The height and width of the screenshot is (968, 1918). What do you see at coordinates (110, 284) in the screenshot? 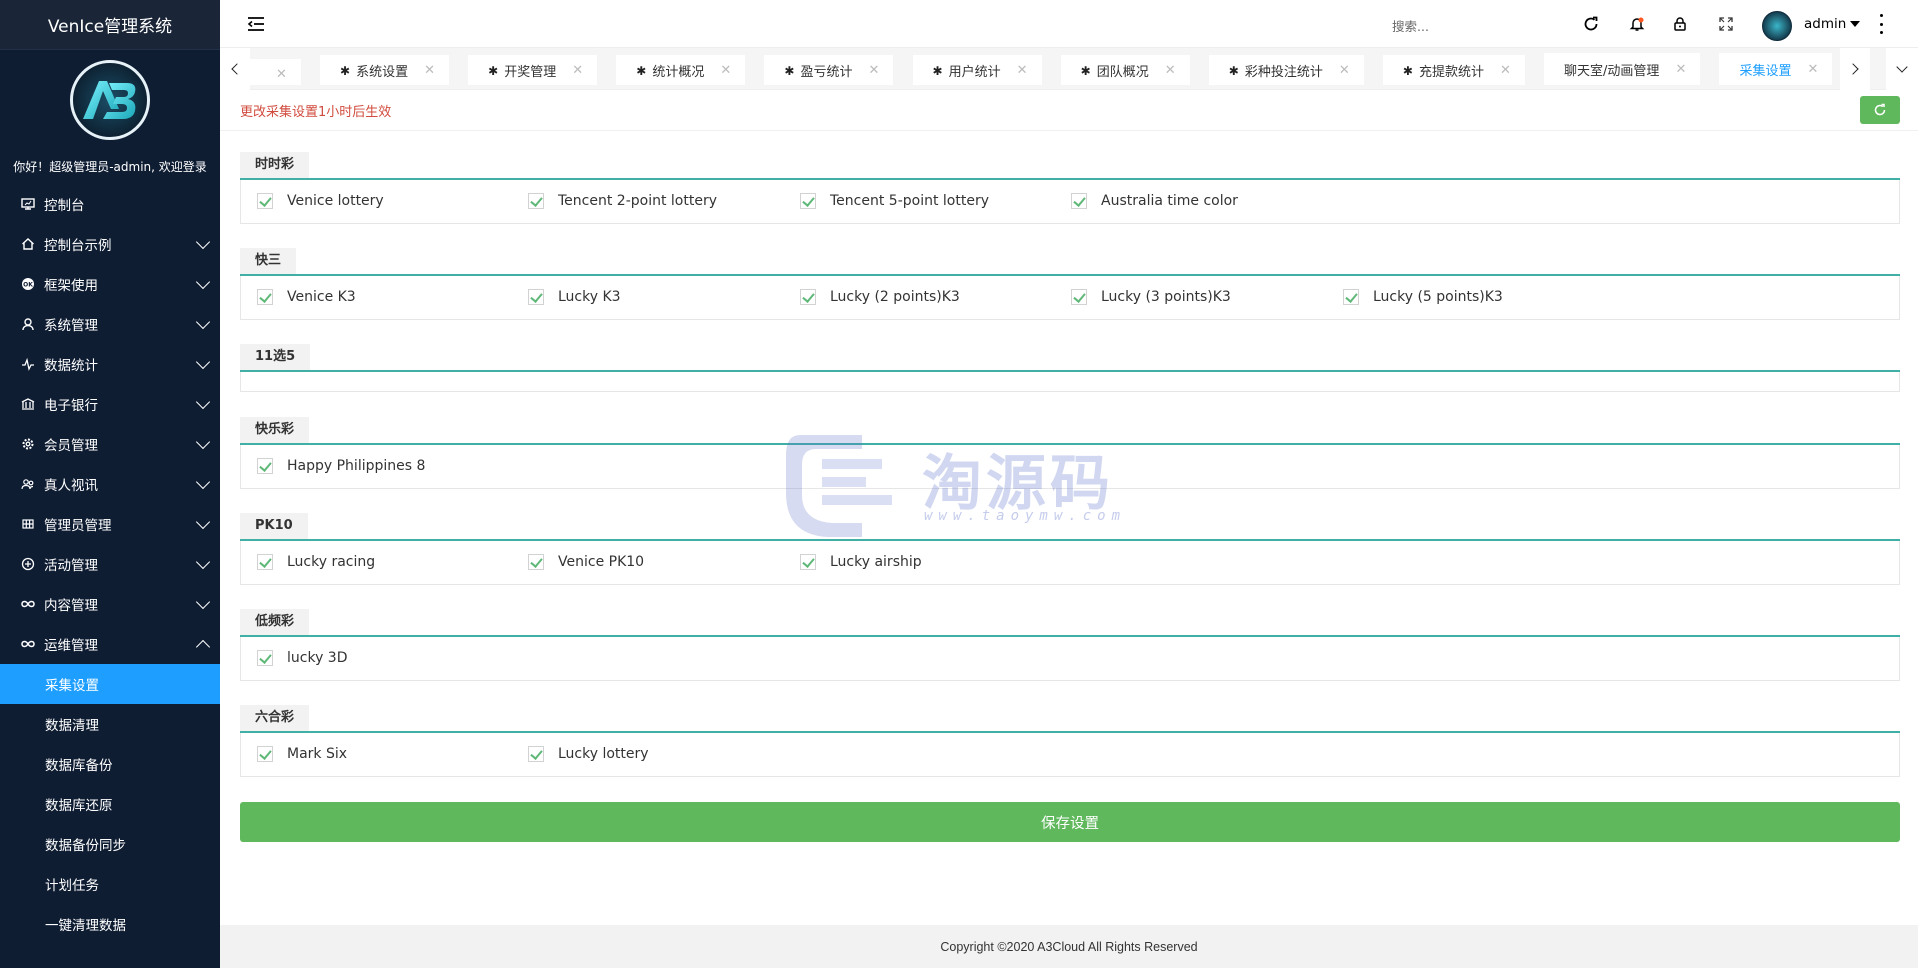
I see `sidebar-item-framework: OK 框架使用` at bounding box center [110, 284].